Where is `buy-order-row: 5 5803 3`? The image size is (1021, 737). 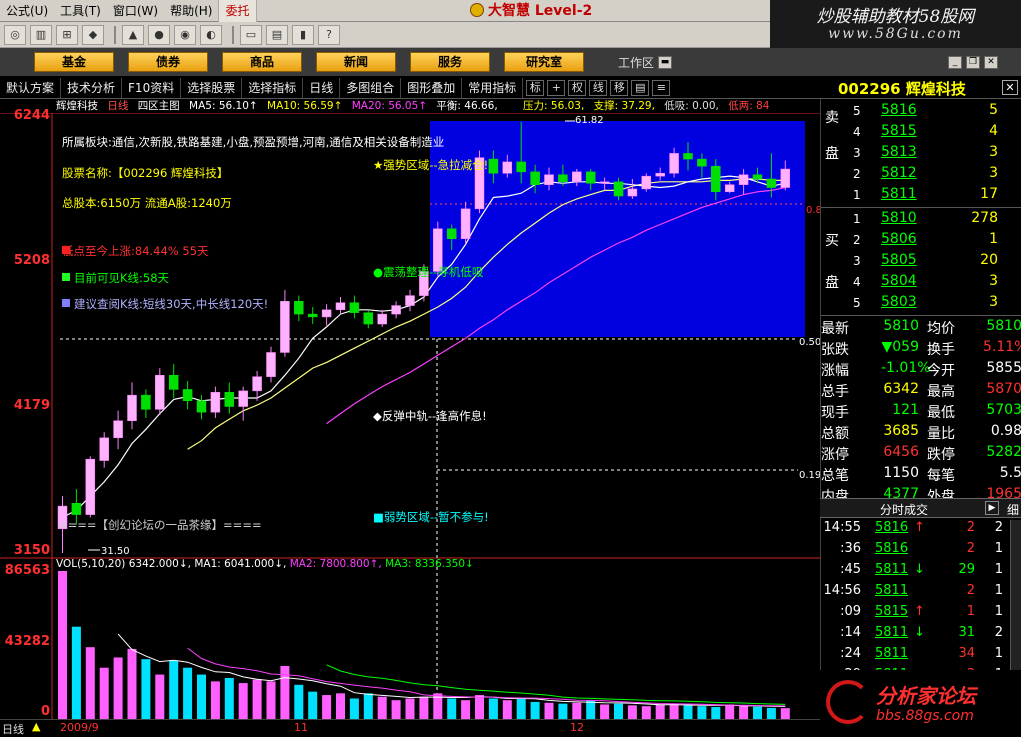 buy-order-row: 5 5803 3 is located at coordinates (921, 303).